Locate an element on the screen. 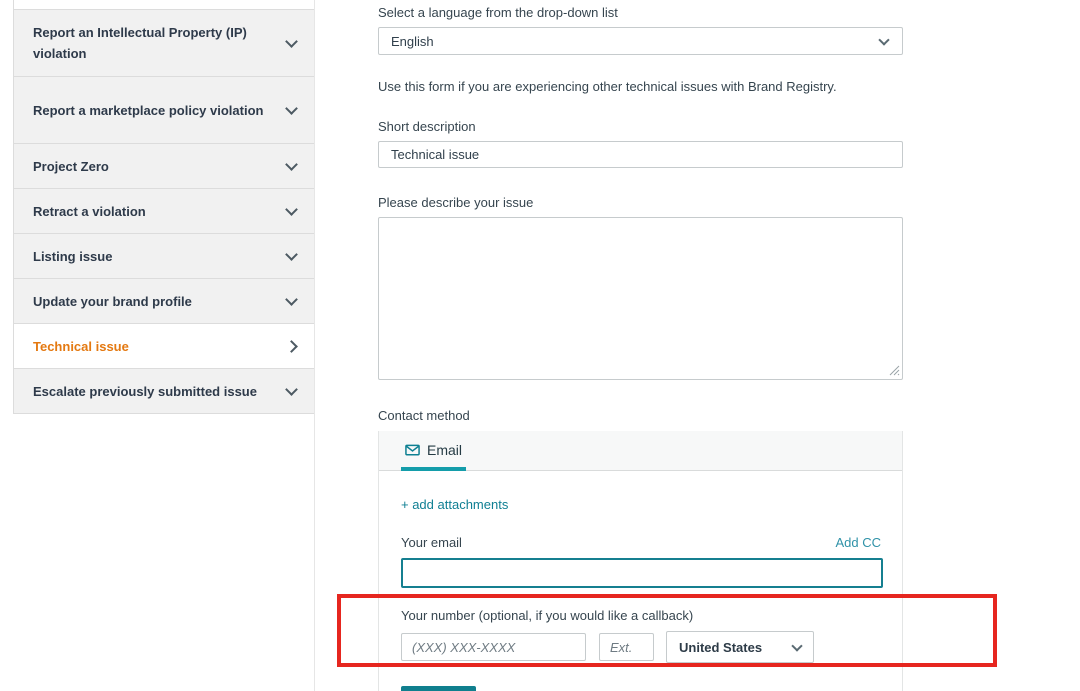  sidebar-item-technical-issue: Technical issue is located at coordinates (164, 346).